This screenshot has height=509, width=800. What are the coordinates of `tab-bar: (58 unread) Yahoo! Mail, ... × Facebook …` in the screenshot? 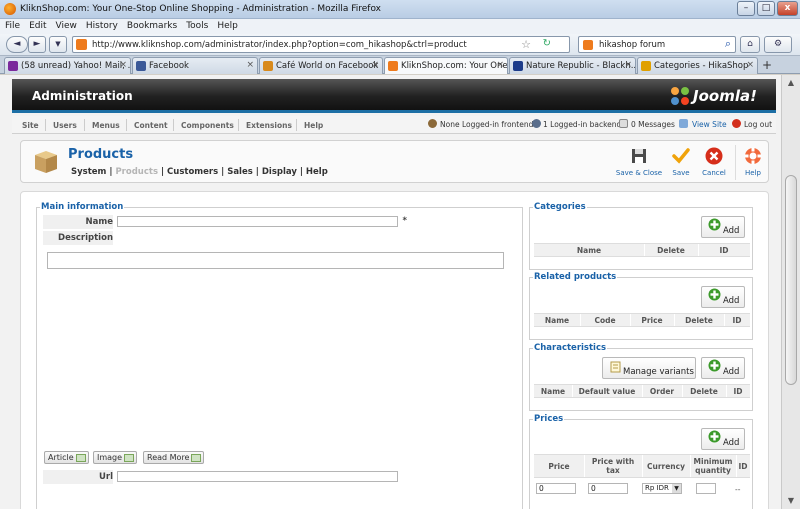 It's located at (400, 65).